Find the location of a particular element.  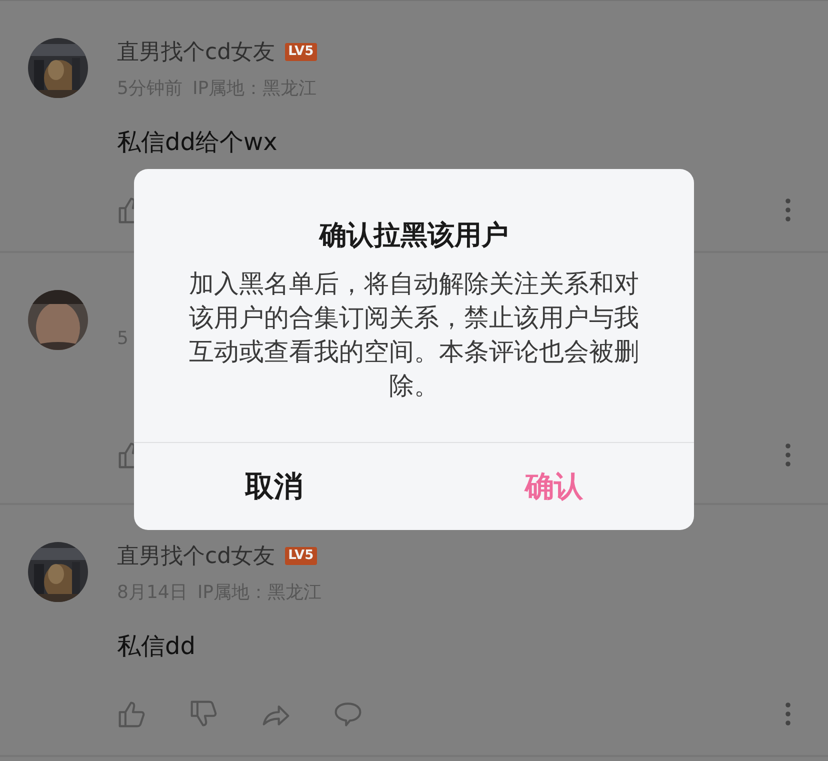

thumbs-down-icon is located at coordinates (204, 714).